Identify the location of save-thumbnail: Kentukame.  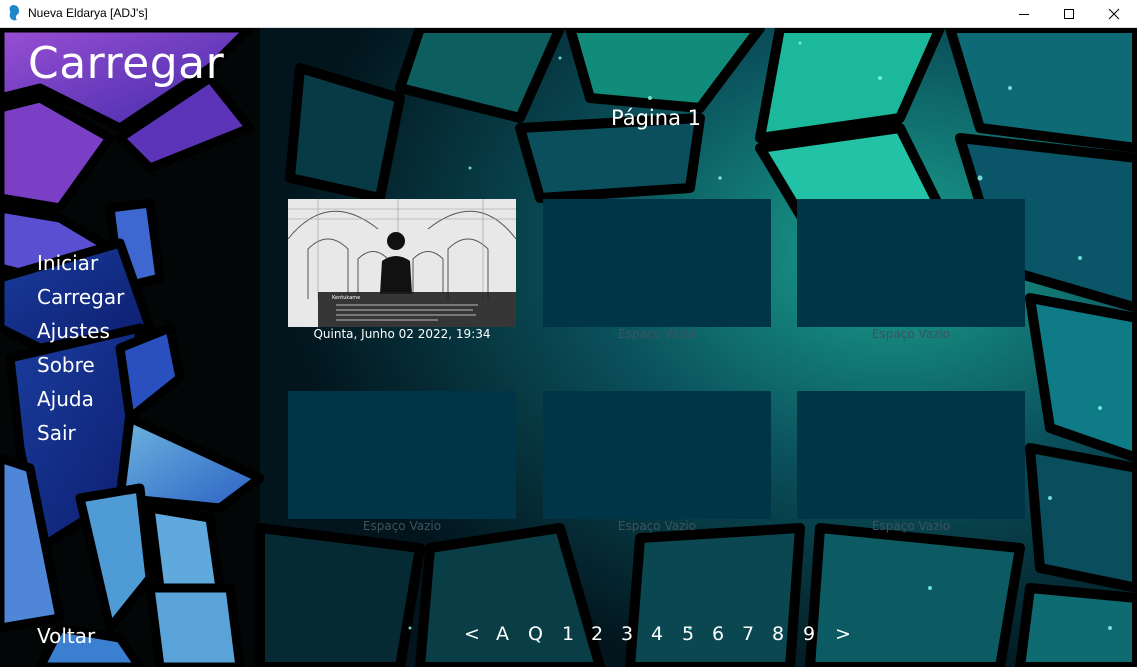
(402, 263).